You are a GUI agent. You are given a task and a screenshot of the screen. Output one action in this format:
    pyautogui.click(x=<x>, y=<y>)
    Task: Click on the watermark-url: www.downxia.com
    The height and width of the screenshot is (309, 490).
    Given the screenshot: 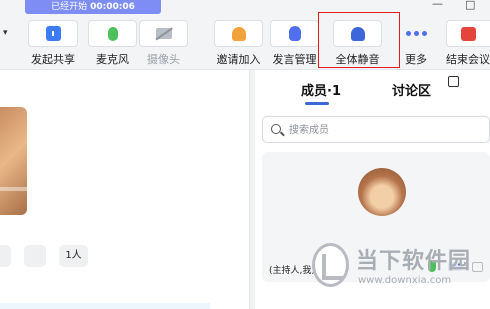 What is the action you would take?
    pyautogui.click(x=405, y=280)
    